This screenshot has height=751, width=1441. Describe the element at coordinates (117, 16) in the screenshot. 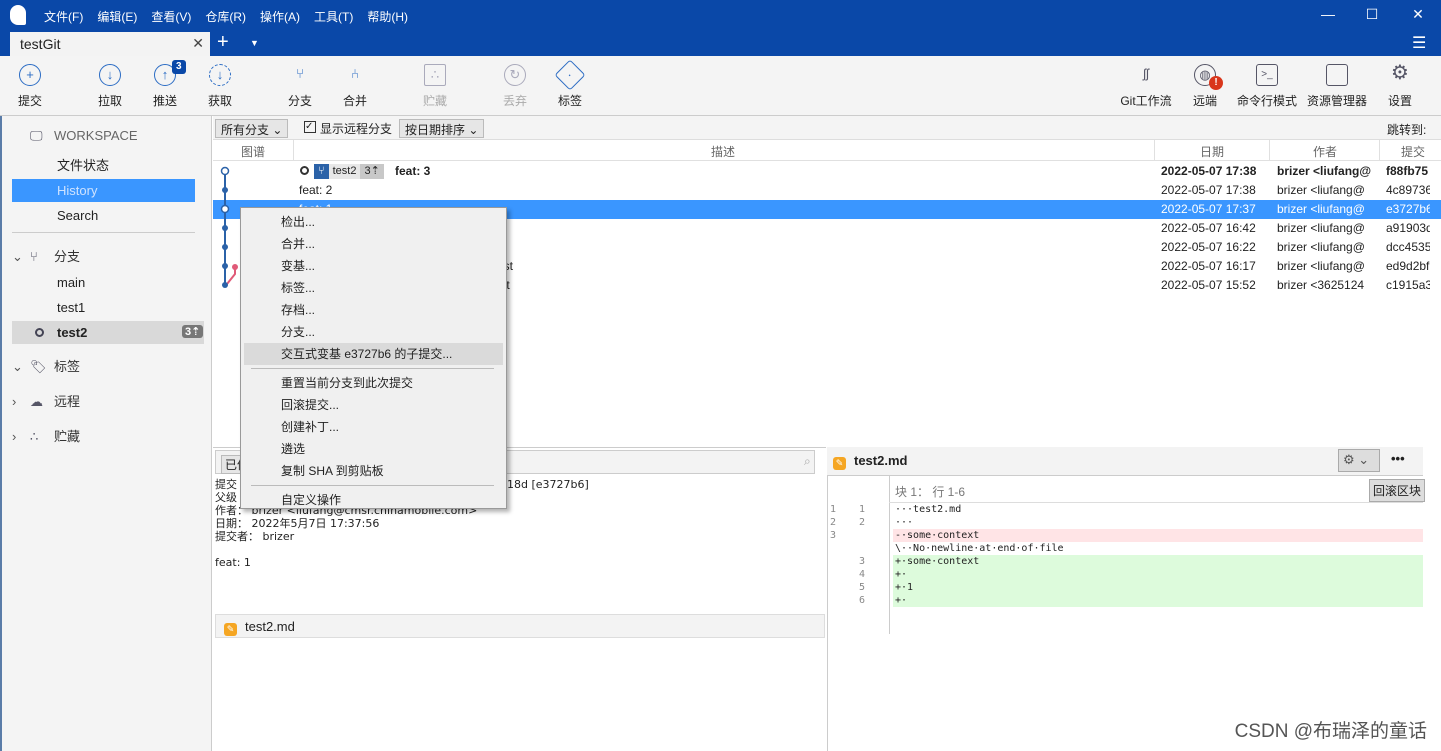

I see `menu-edit: 编辑(E)` at that location.